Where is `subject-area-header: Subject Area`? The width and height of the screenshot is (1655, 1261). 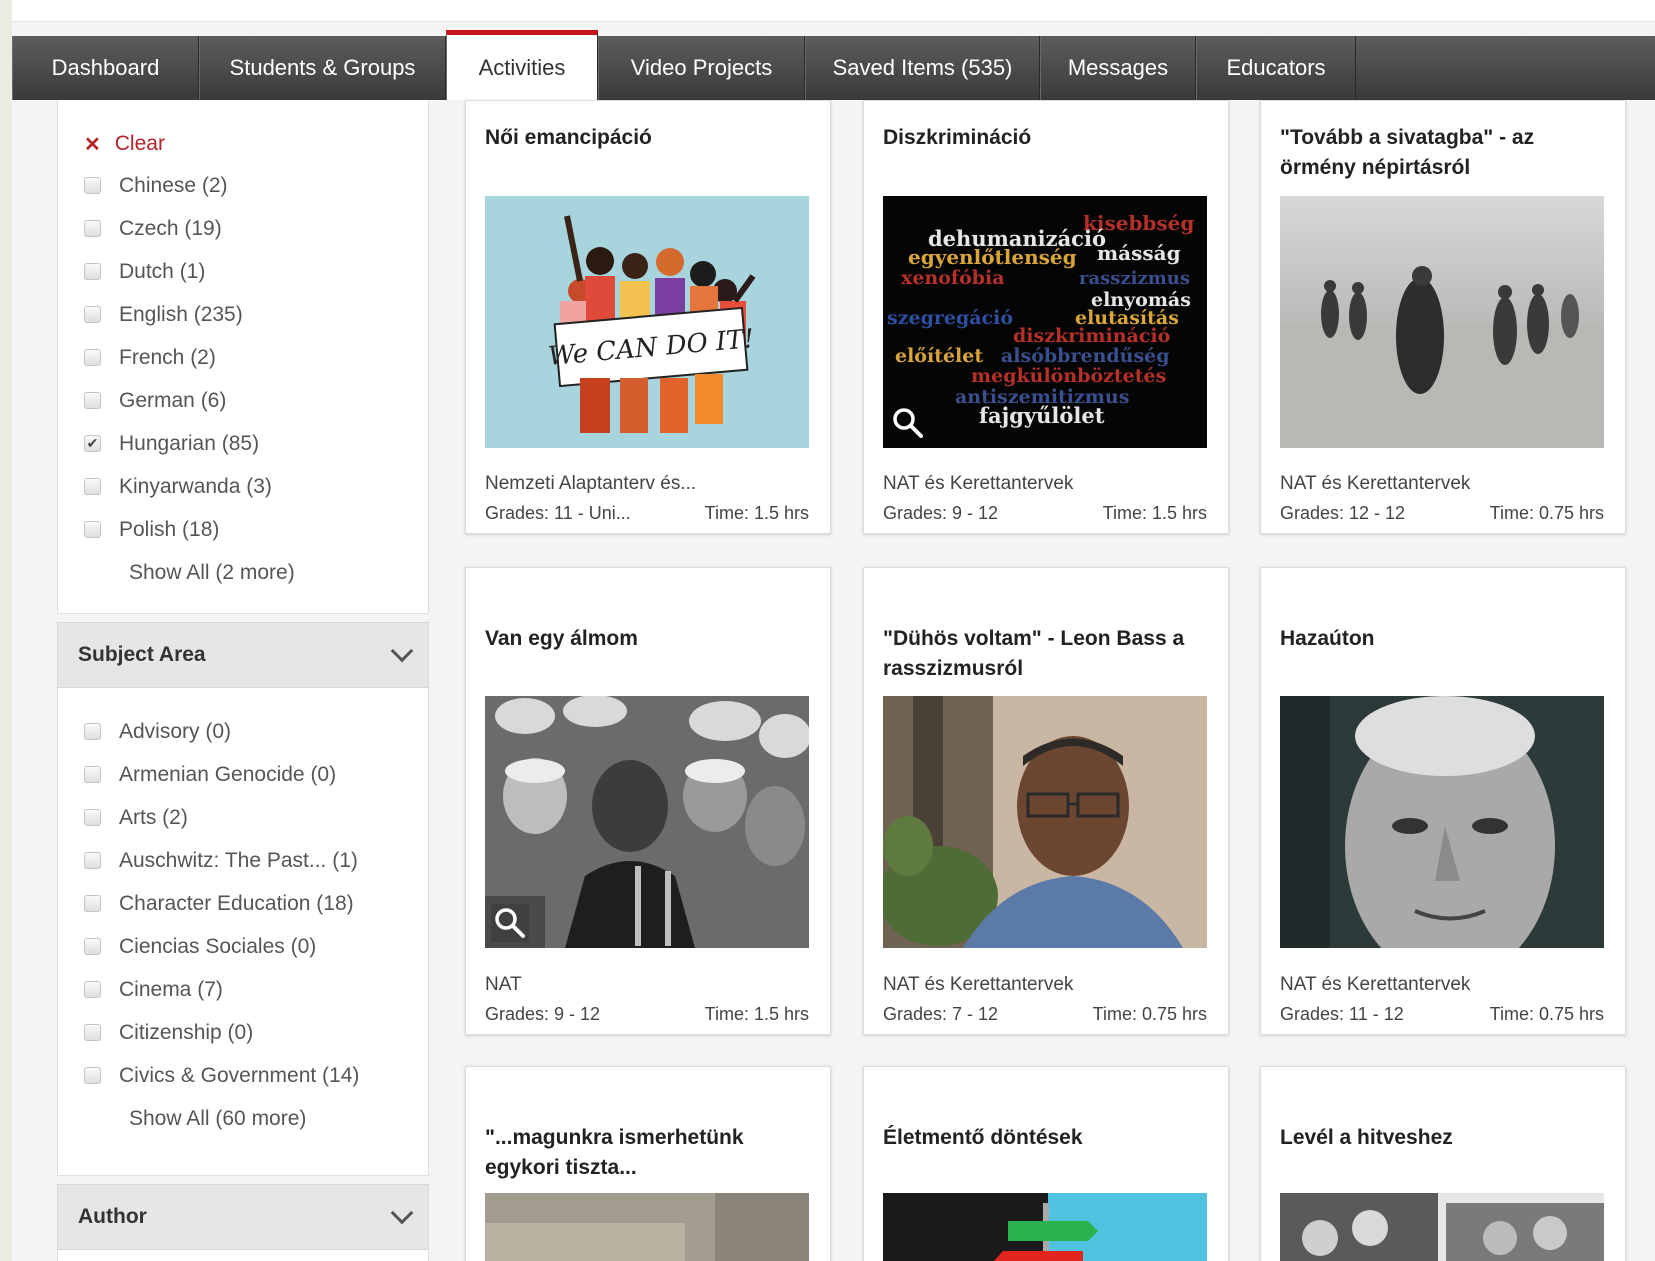 subject-area-header: Subject Area is located at coordinates (243, 655).